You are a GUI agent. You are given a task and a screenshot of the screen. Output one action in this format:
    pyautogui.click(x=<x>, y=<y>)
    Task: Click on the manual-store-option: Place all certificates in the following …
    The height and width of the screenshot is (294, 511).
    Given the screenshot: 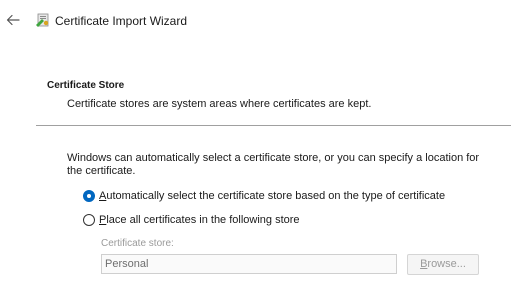 What is the action you would take?
    pyautogui.click(x=191, y=220)
    